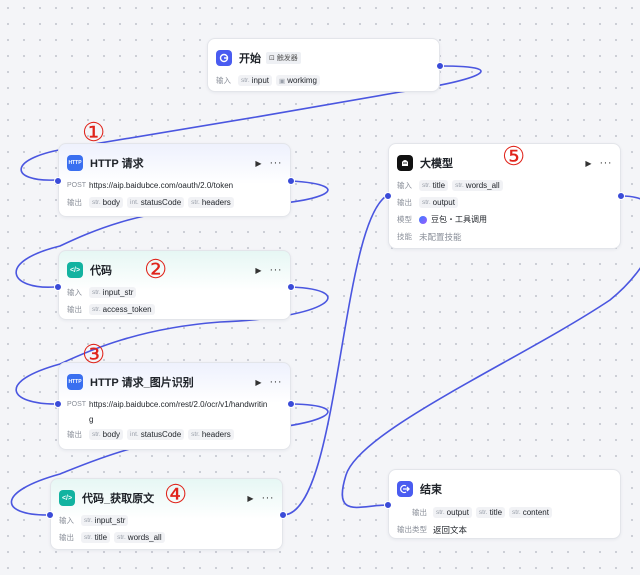 This screenshot has width=640, height=575. What do you see at coordinates (405, 489) in the screenshot?
I see `end-icon` at bounding box center [405, 489].